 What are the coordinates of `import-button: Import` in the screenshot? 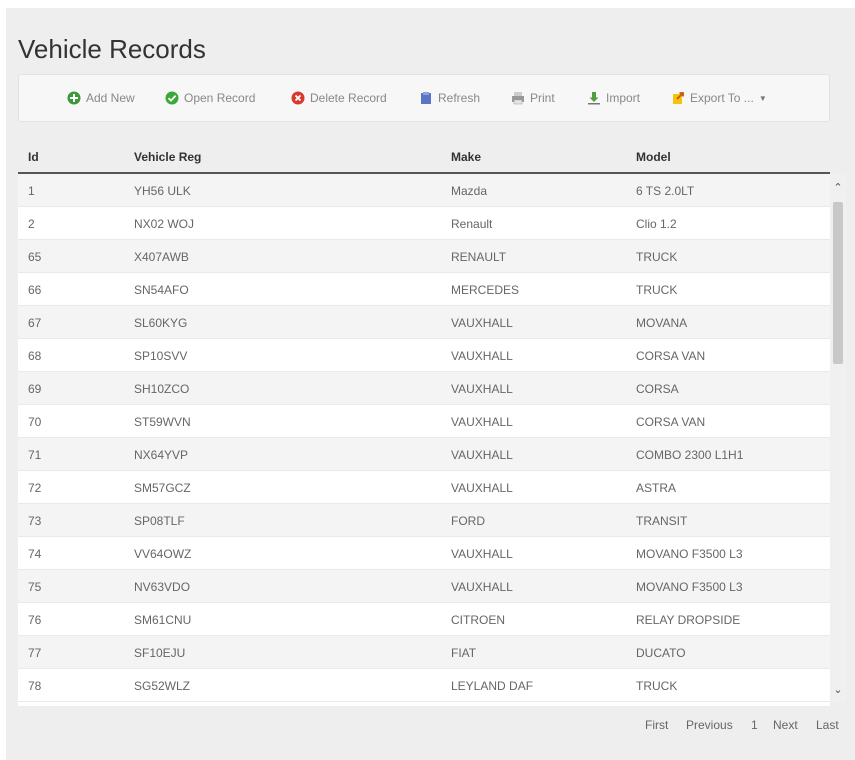 It's located at (613, 98).